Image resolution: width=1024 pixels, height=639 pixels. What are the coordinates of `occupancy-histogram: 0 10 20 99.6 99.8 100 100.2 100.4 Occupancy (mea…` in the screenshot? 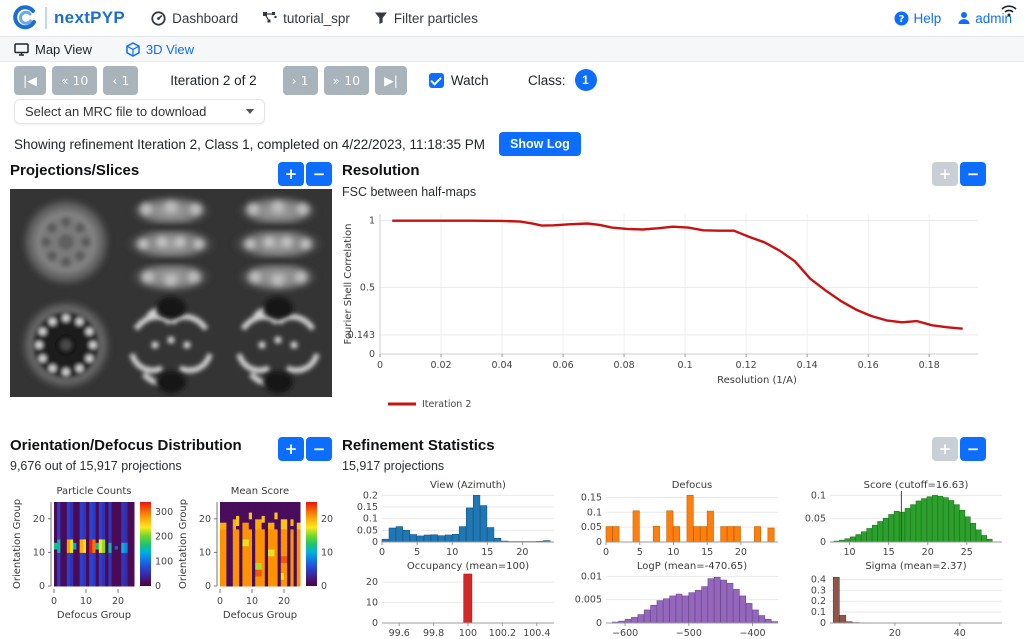 It's located at (460, 600).